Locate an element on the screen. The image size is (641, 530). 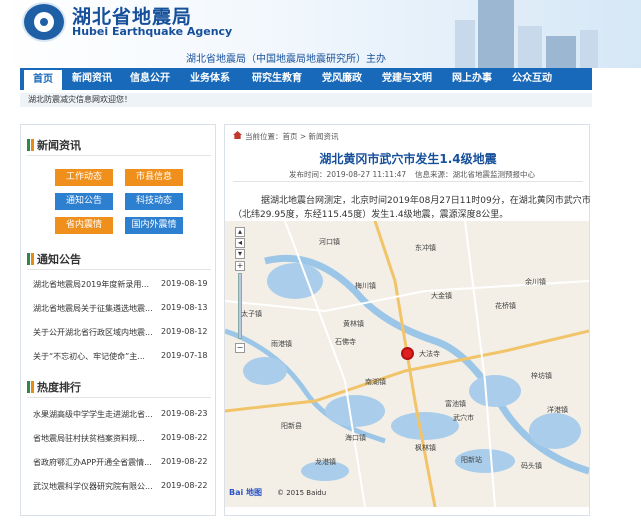
list-item: 湖北省地震局2019年度新录用... 2019-08-19 is located at coordinates (123, 286).